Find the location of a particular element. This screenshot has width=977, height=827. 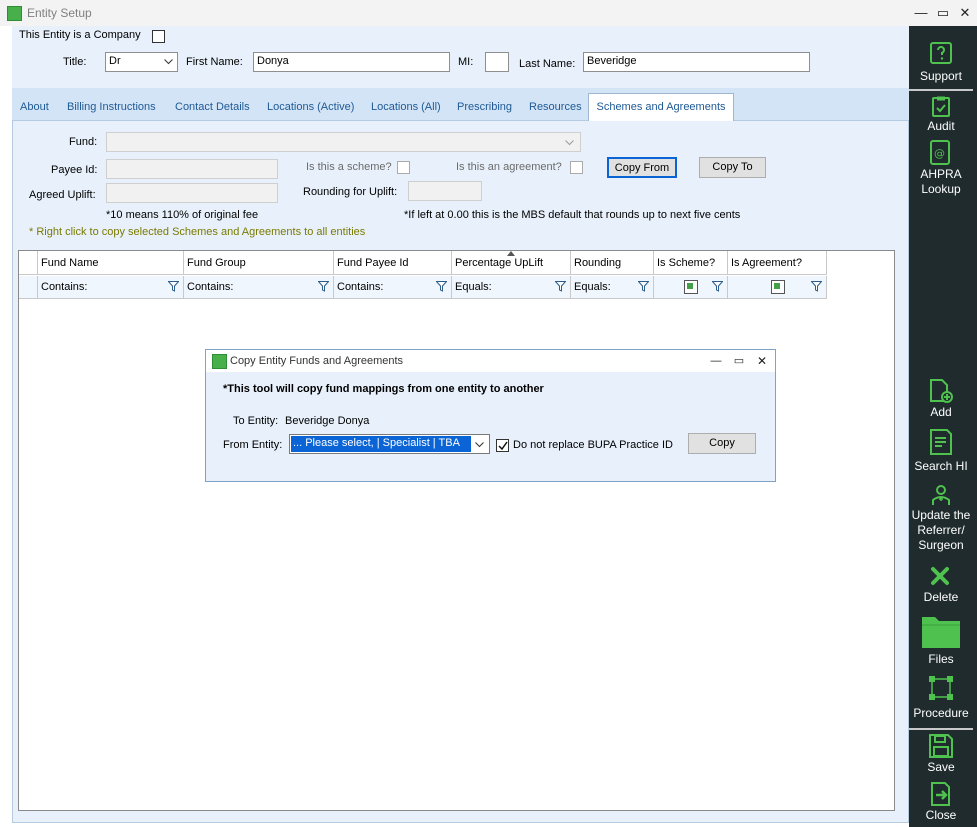

close-icon is located at coordinates (941, 795).